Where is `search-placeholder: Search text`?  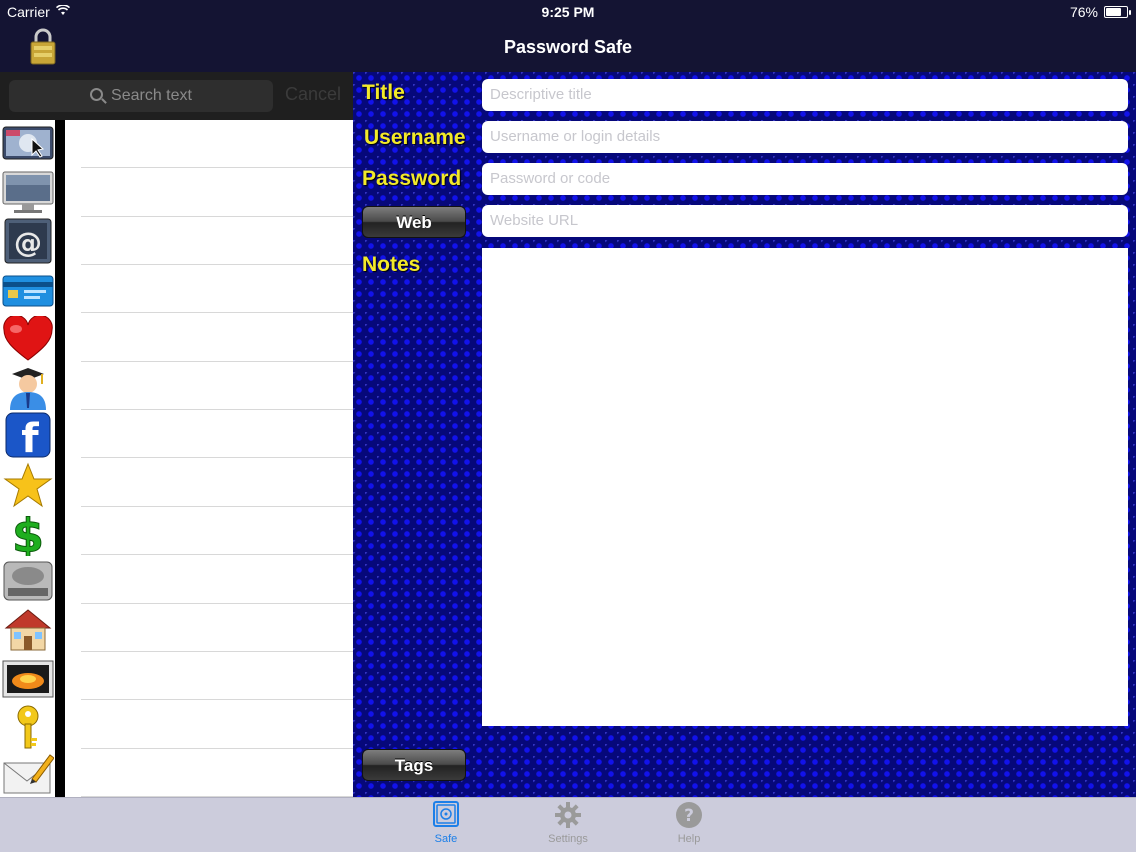 search-placeholder: Search text is located at coordinates (151, 95).